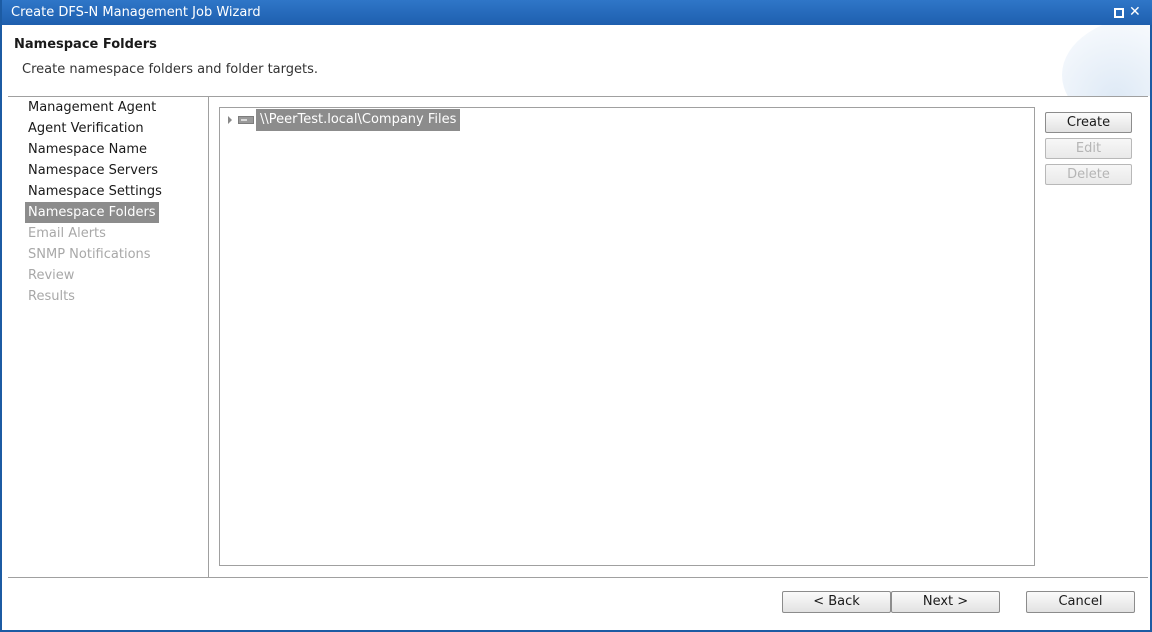  What do you see at coordinates (89, 254) in the screenshot?
I see `nav-step-snmp-notifications: SNMP Notifications` at bounding box center [89, 254].